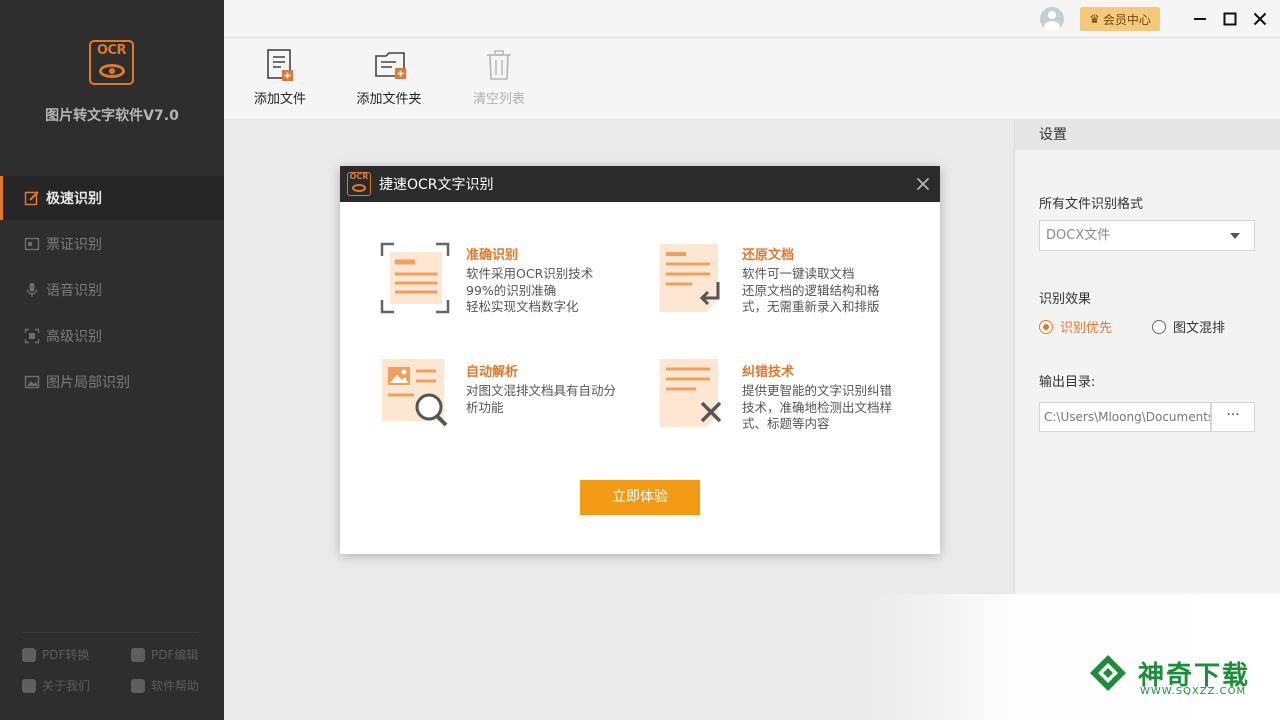 The height and width of the screenshot is (720, 1280). I want to click on pdf-convert-link: PDF转换, so click(55, 654).